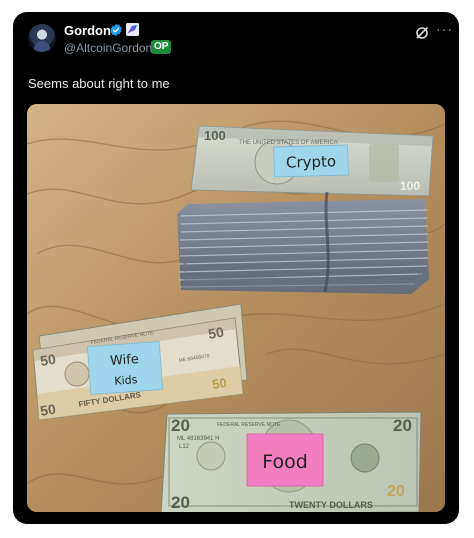  I want to click on fifty-corner-br: 50, so click(219, 383).